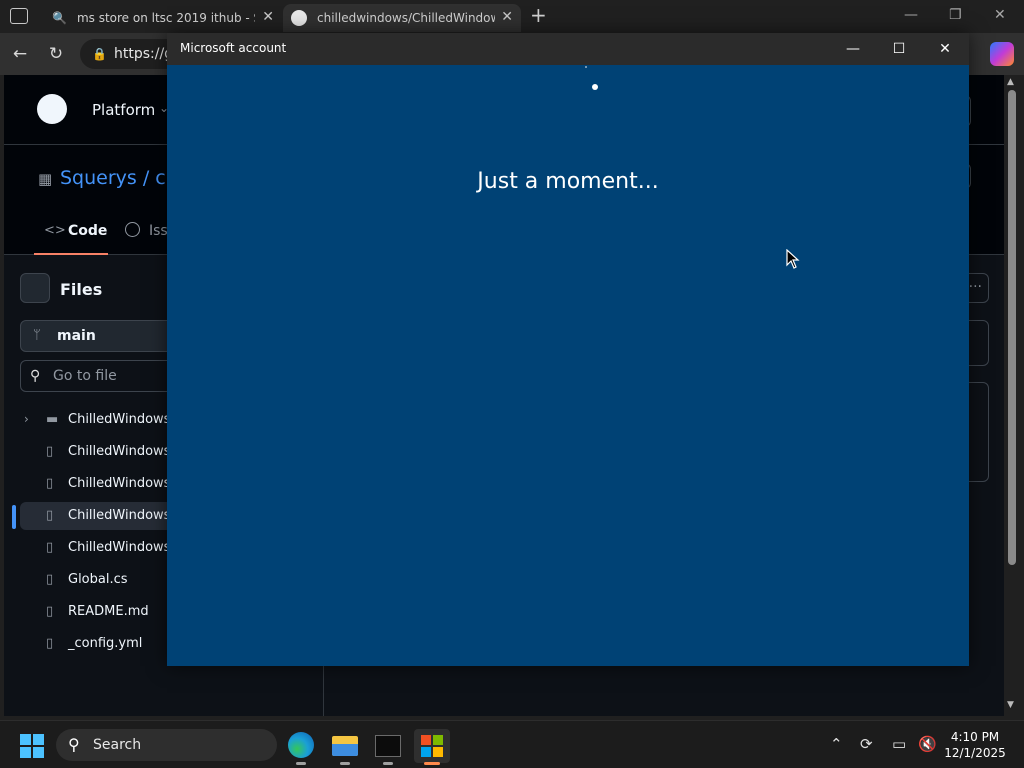  I want to click on go-to-file-placeholder: Go to file, so click(85, 376).